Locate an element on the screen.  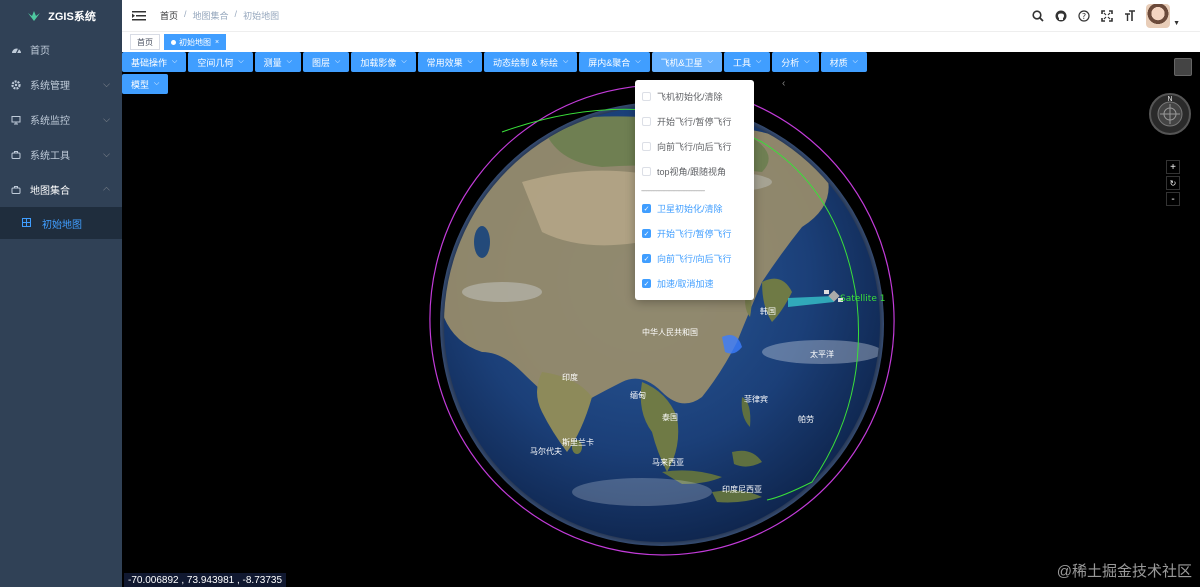
help-icon: ? is located at coordinates (1084, 16).